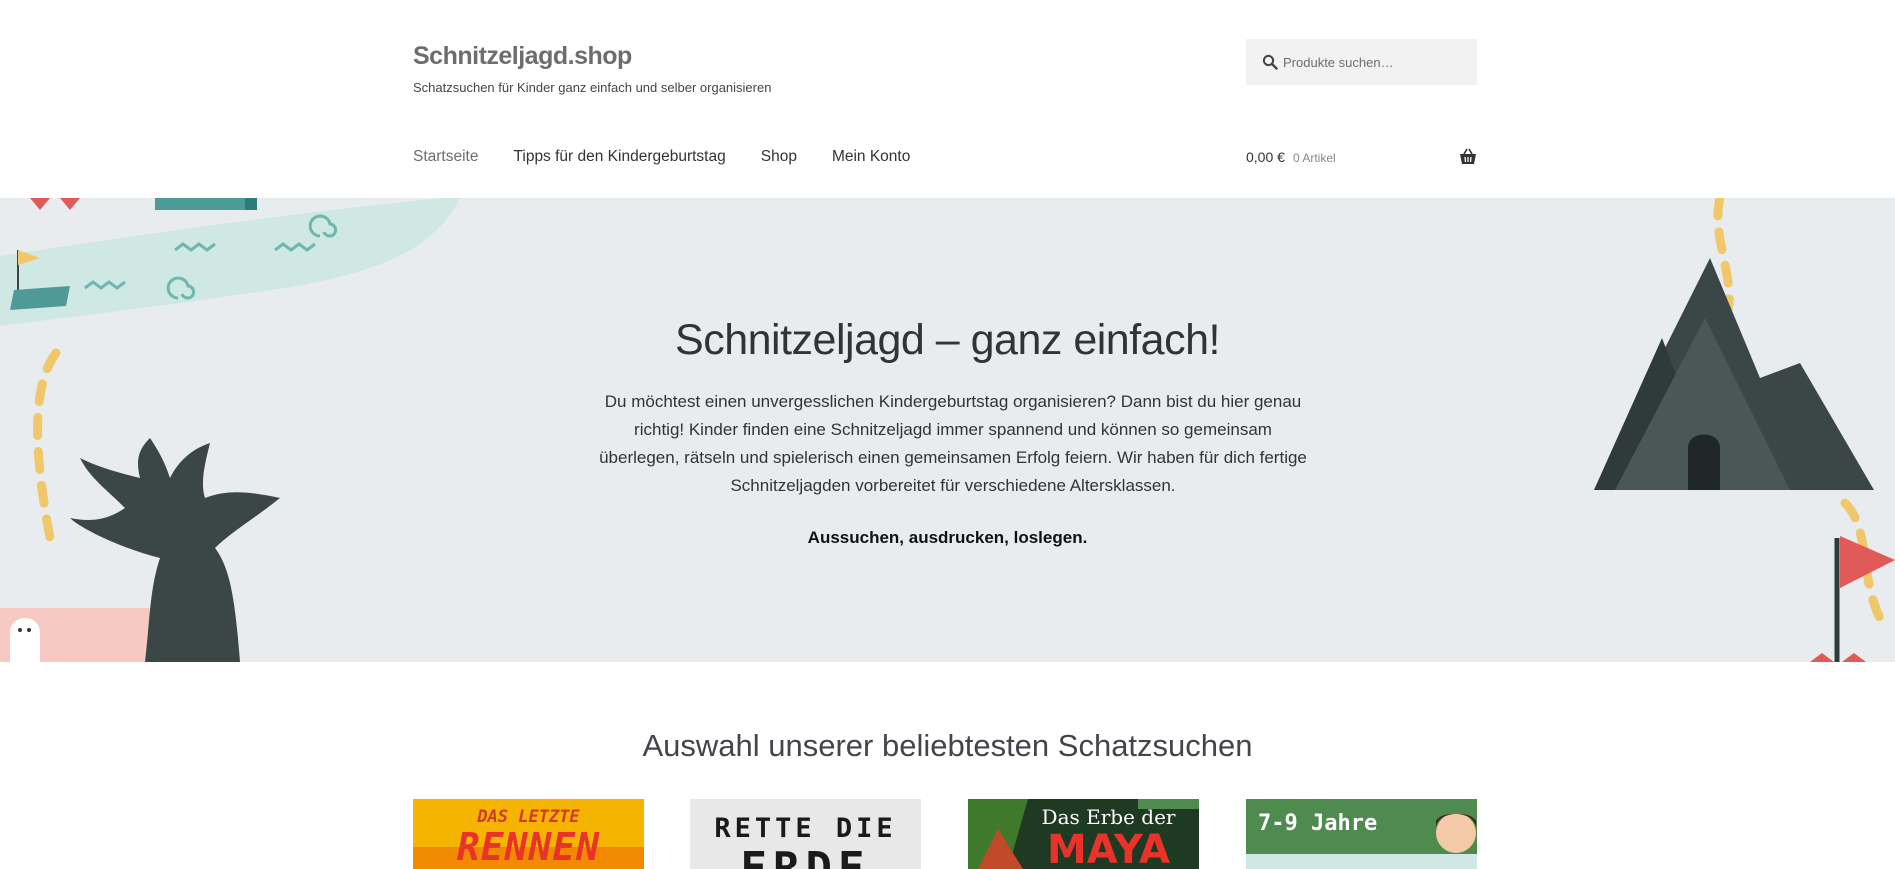 The height and width of the screenshot is (869, 1895). What do you see at coordinates (522, 56) in the screenshot?
I see `site-title: Schnitzeljagd.shop` at bounding box center [522, 56].